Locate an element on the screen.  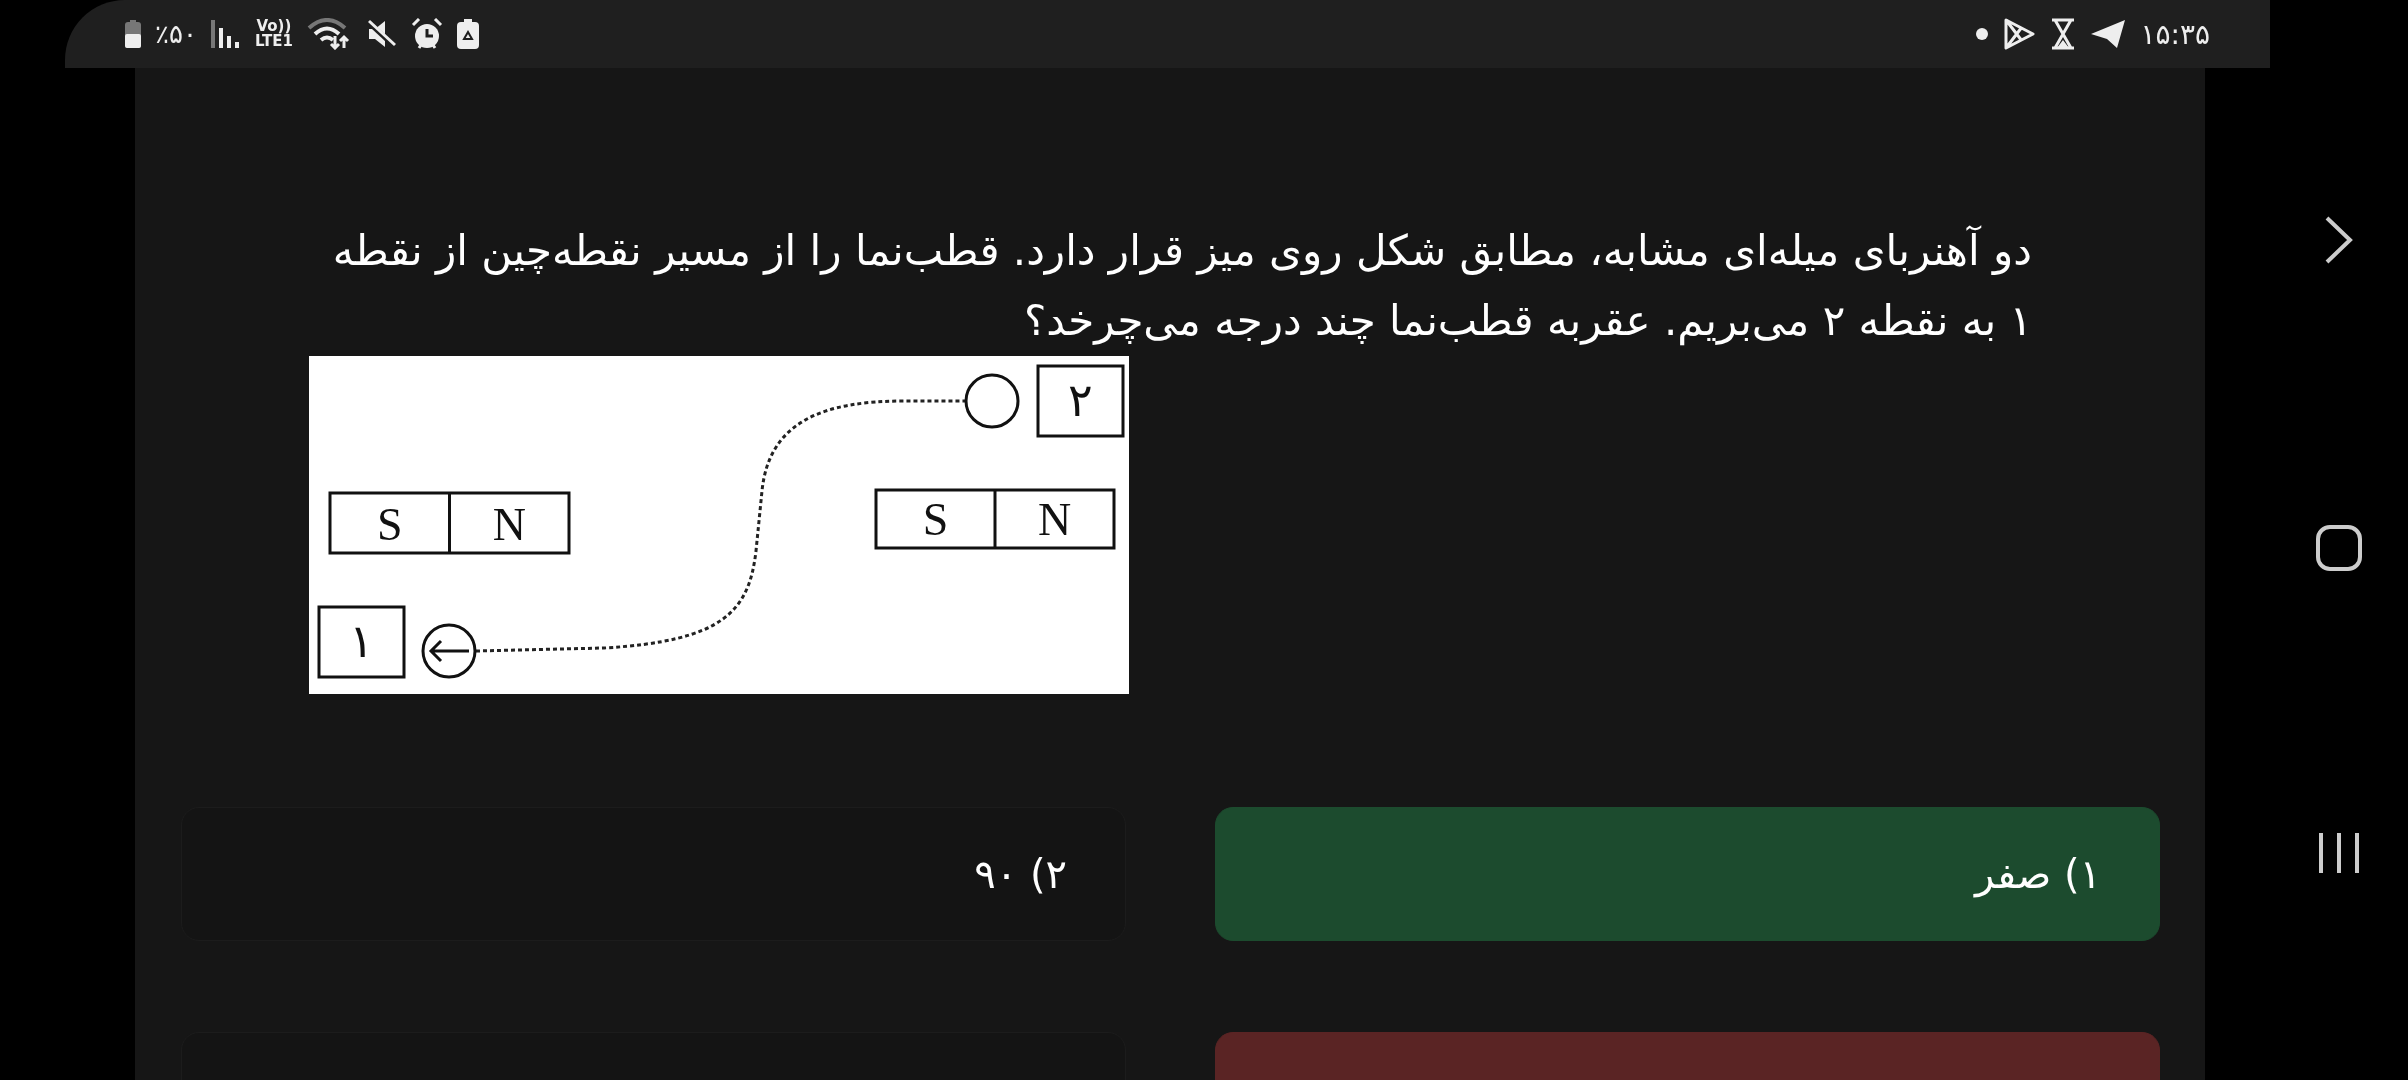
volte-label: Vo)) is located at coordinates (274, 26).